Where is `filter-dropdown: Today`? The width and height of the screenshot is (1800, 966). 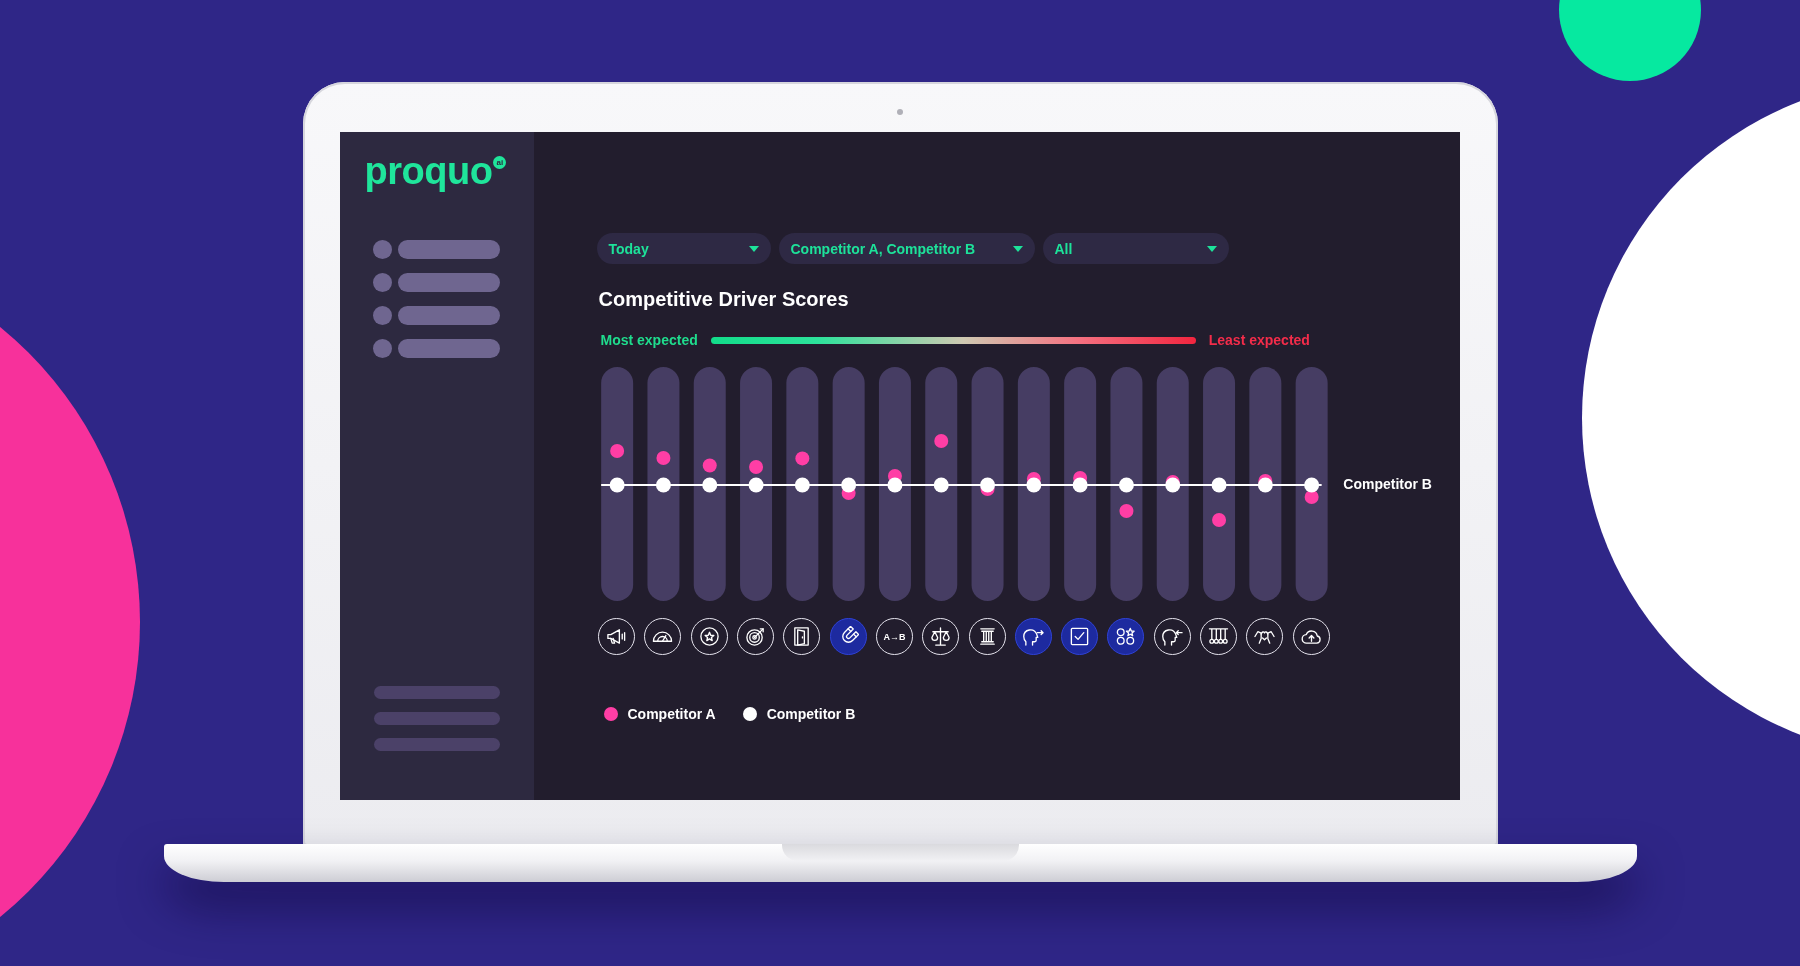
filter-dropdown: Today is located at coordinates (683, 248).